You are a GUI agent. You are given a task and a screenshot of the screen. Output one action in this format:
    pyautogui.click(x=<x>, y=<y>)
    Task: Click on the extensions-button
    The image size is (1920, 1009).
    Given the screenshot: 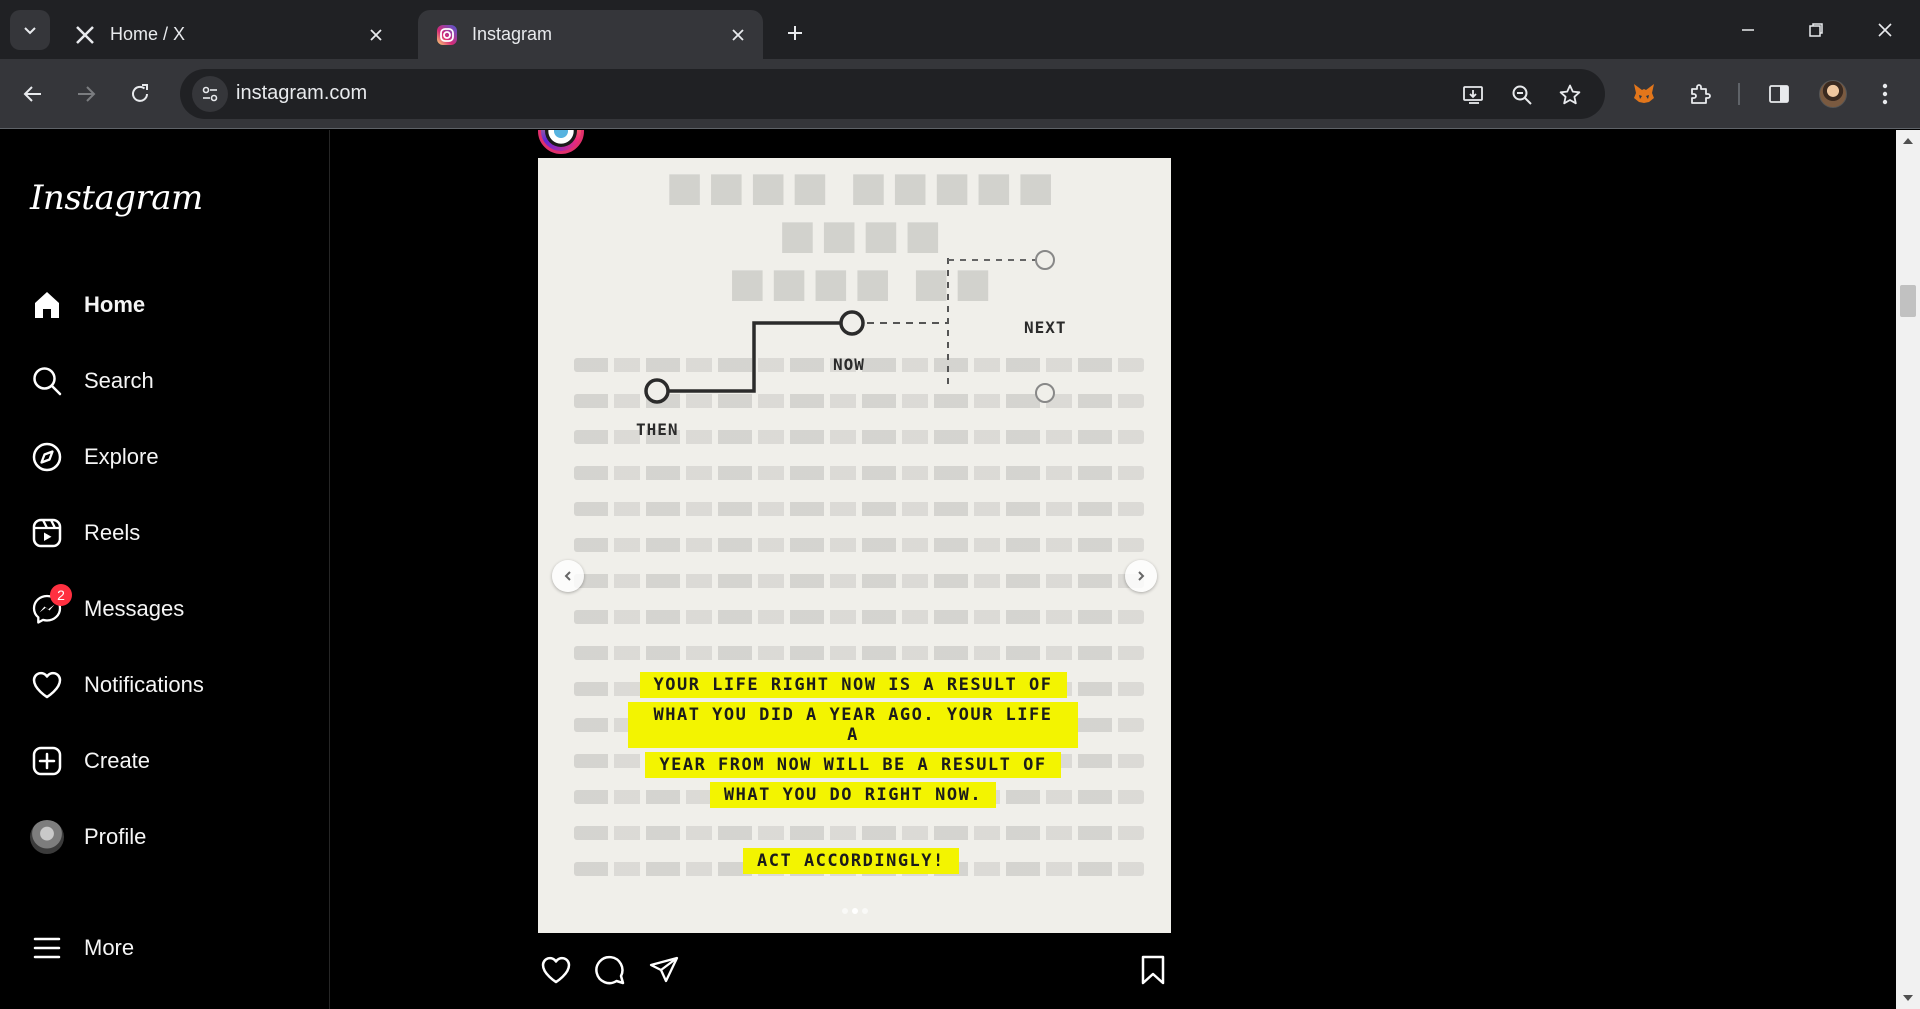 What is the action you would take?
    pyautogui.click(x=1700, y=94)
    